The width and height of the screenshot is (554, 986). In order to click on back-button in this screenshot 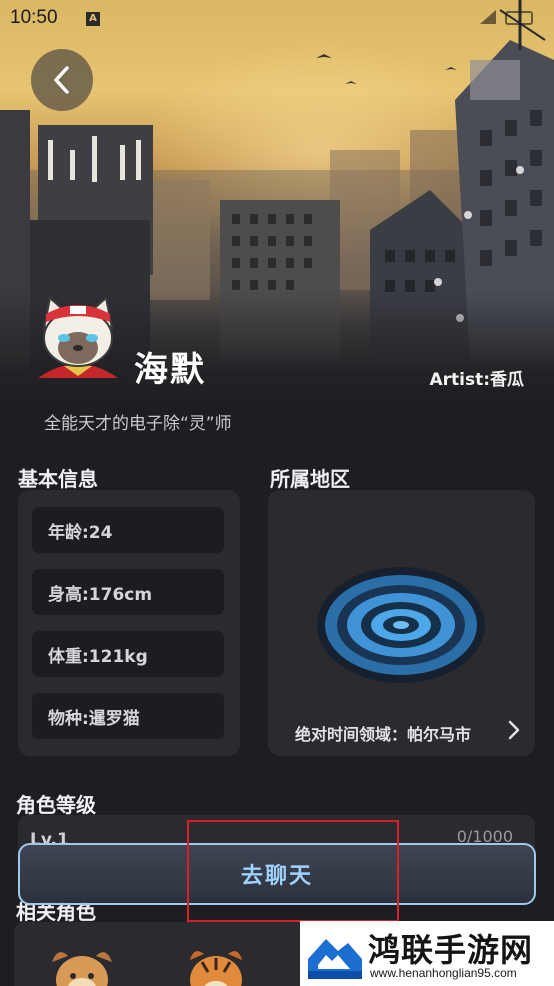, I will do `click(62, 80)`.